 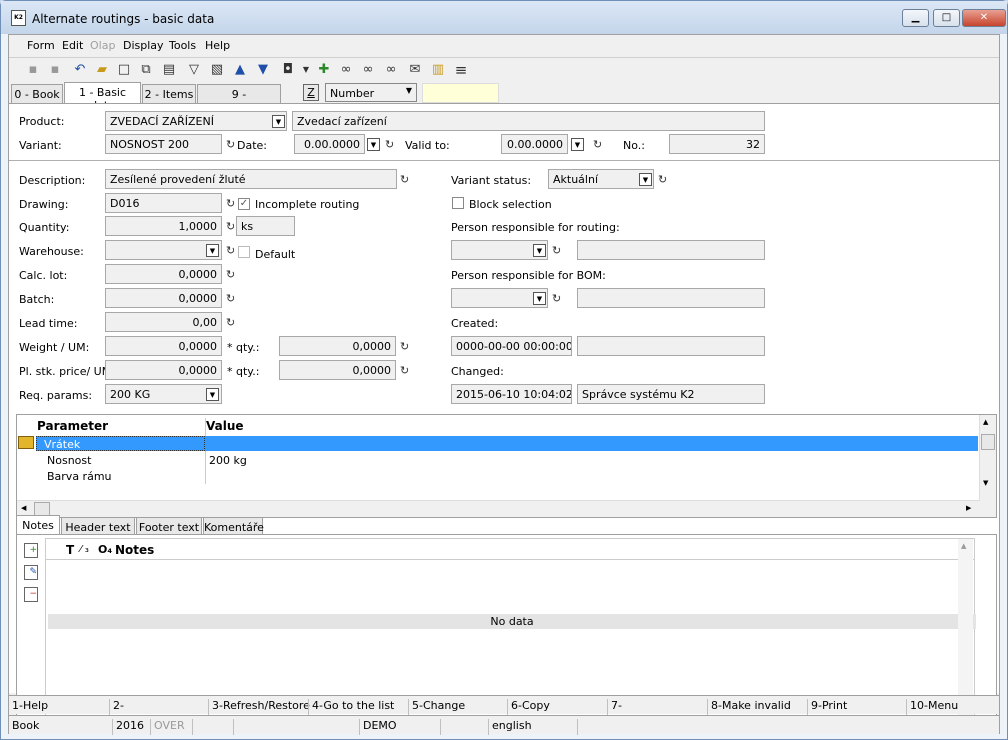 I want to click on valid-to-dropdown-icon: ▼, so click(x=577, y=144).